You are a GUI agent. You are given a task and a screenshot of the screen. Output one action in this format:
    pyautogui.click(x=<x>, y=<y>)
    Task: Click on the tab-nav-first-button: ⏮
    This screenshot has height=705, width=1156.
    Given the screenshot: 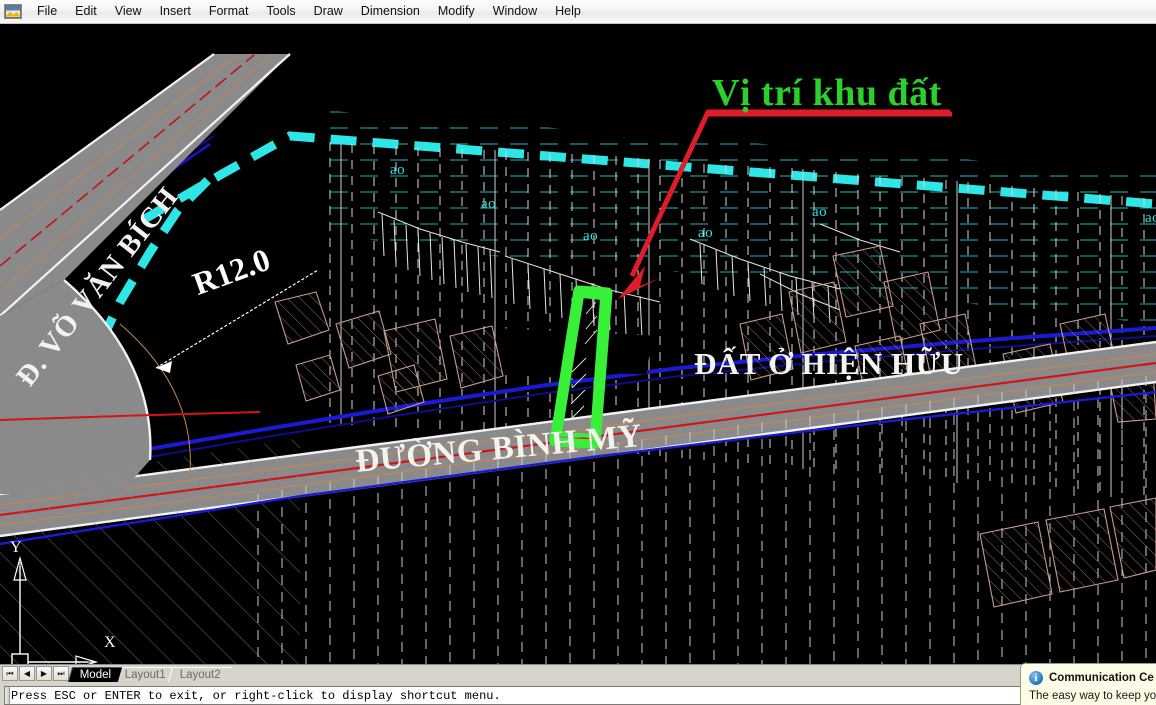 What is the action you would take?
    pyautogui.click(x=10, y=673)
    